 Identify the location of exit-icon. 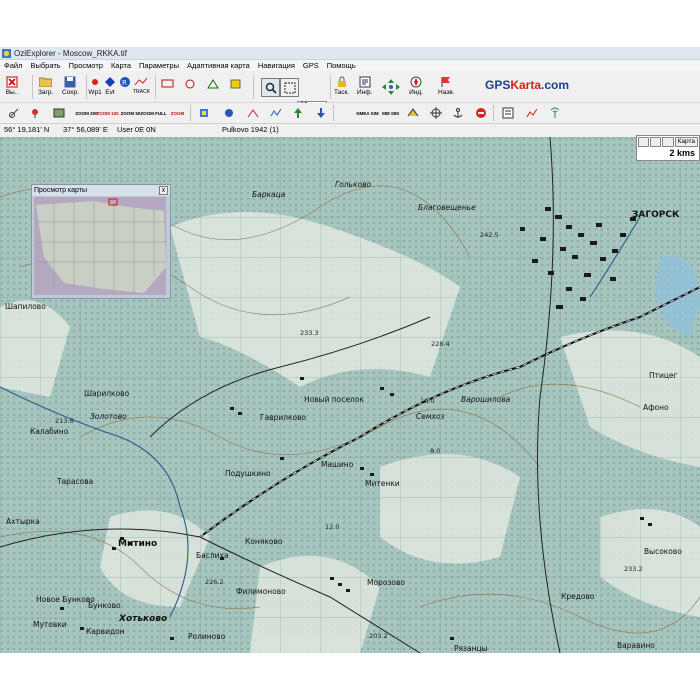
(12, 81).